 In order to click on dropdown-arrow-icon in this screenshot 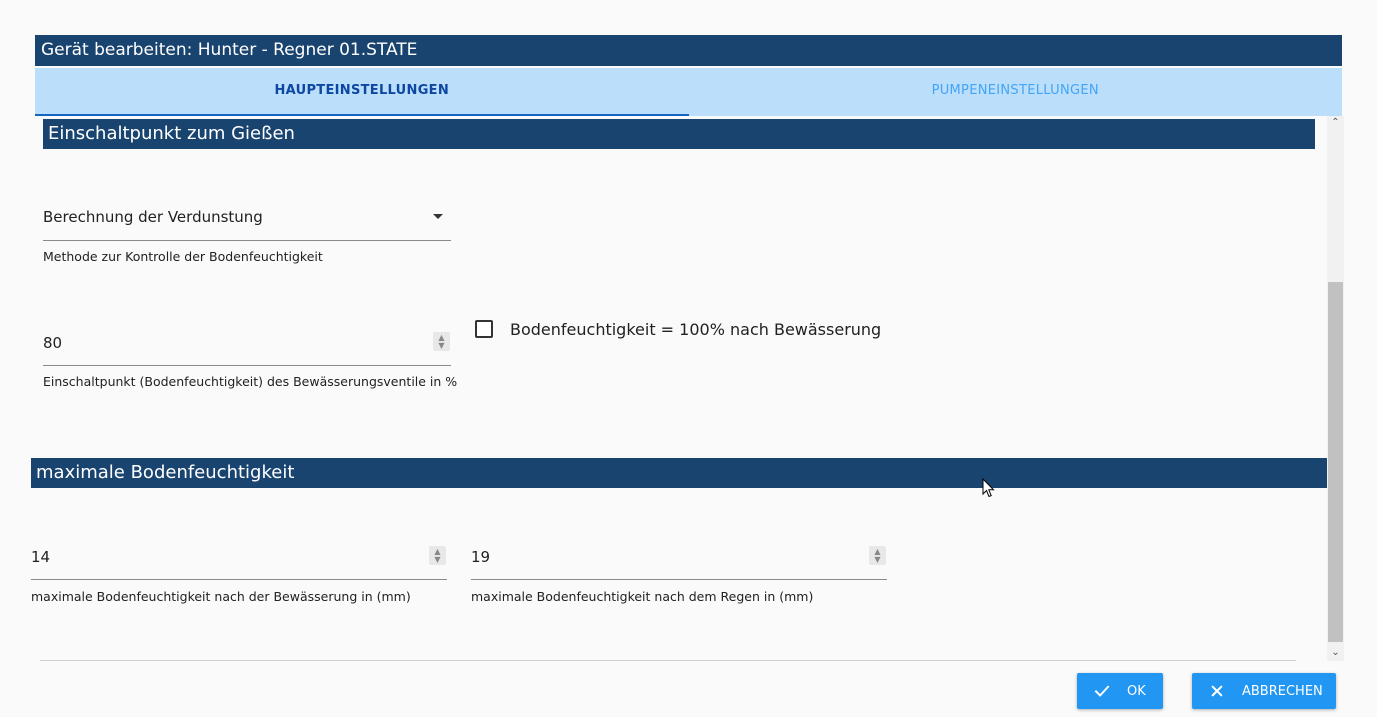, I will do `click(438, 216)`.